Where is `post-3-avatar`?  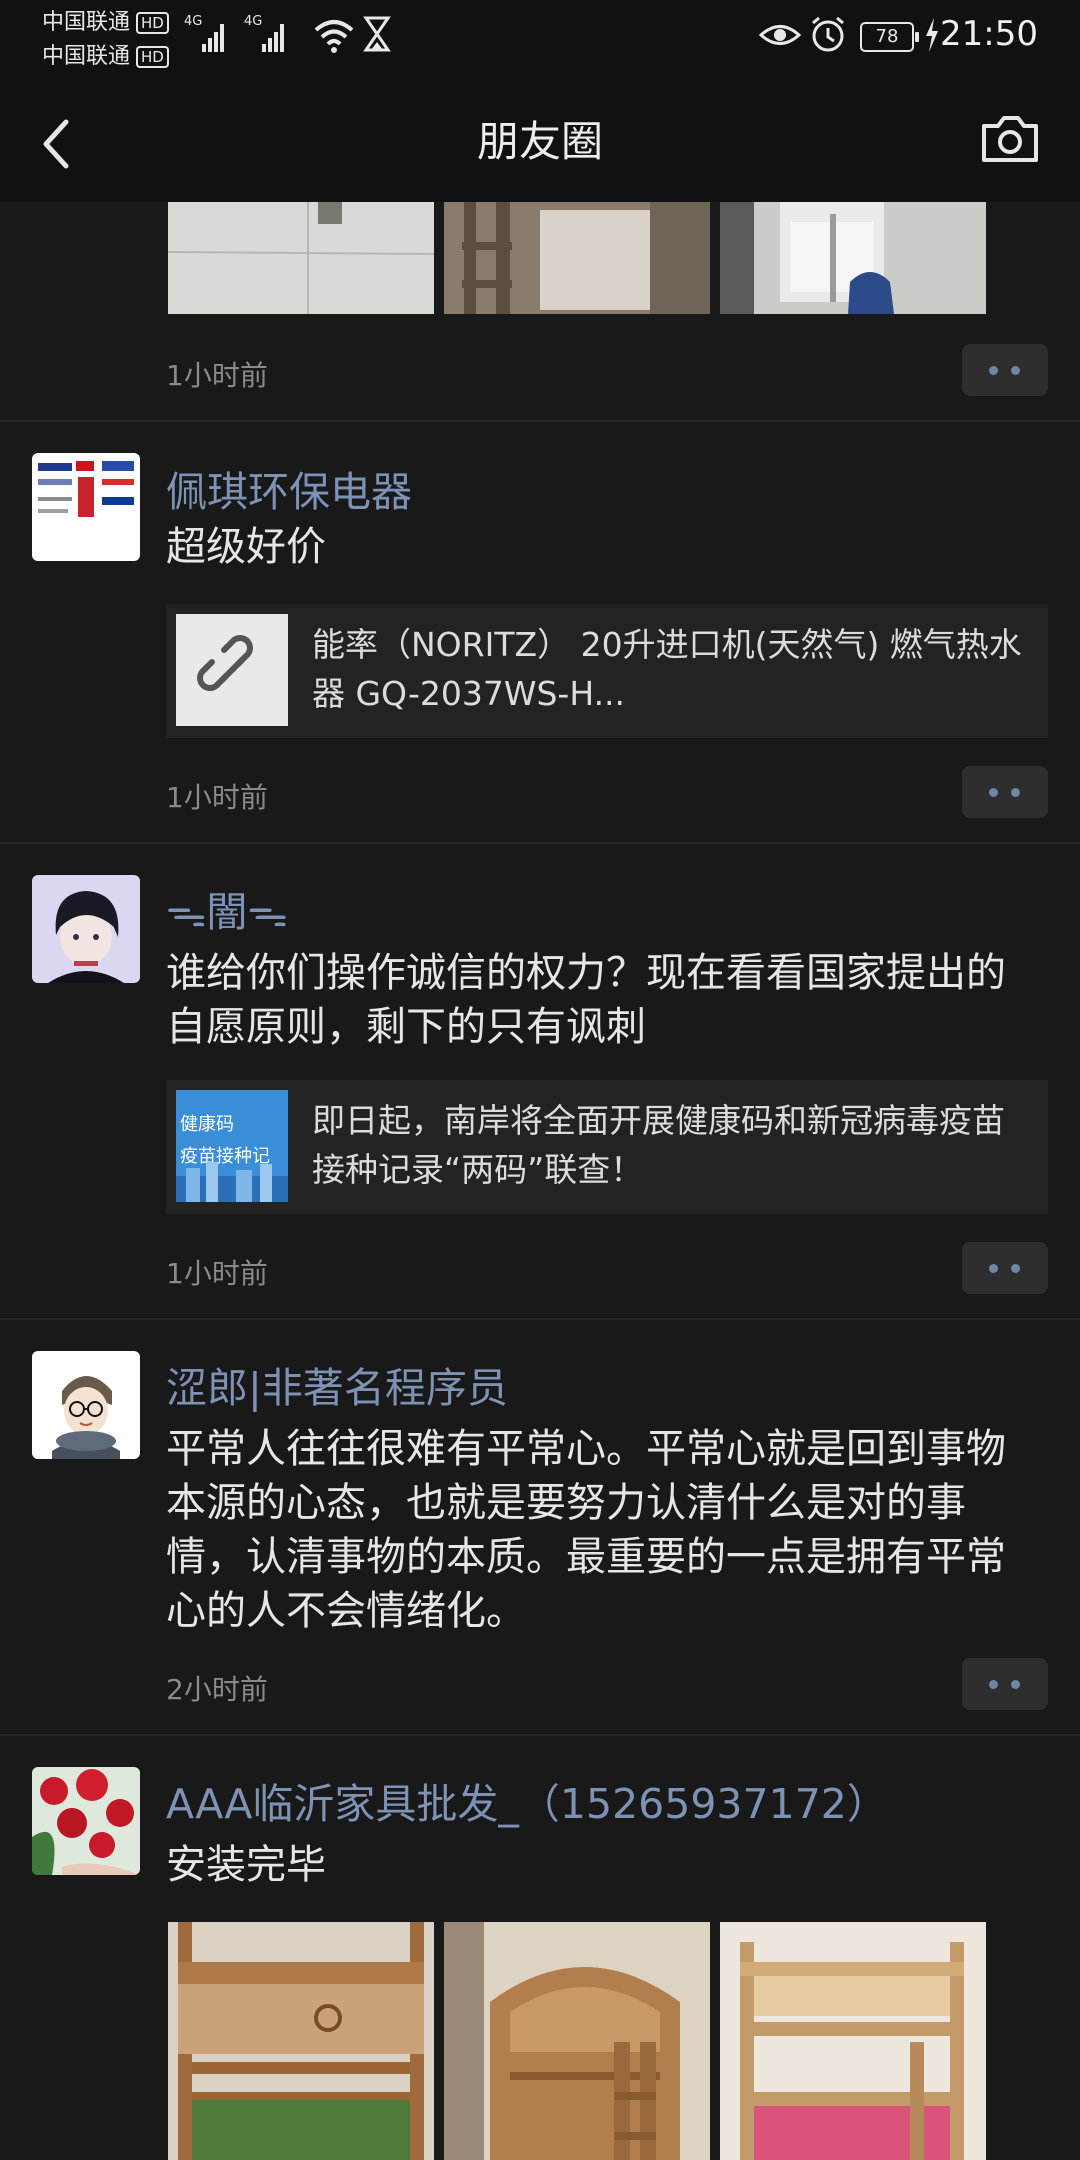 post-3-avatar is located at coordinates (86, 1405).